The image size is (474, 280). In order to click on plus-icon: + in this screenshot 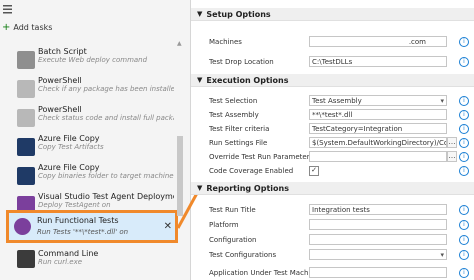, I will do `click(6, 27)`.